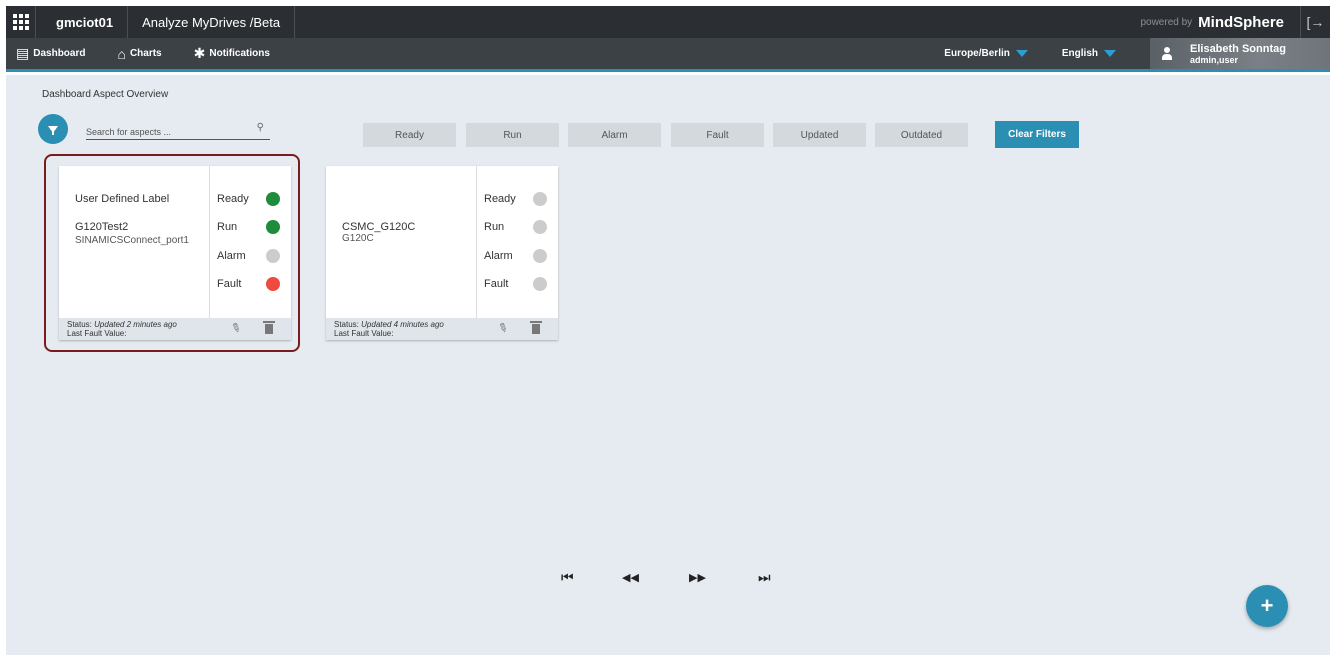  Describe the element at coordinates (630, 577) in the screenshot. I see `previous-page-icon: ◀◀` at that location.